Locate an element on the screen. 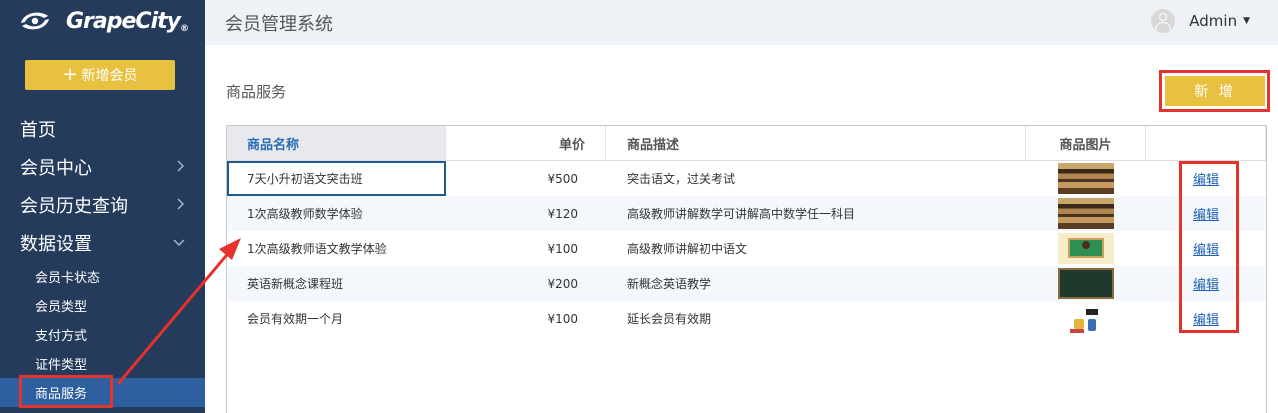 The height and width of the screenshot is (413, 1278). column-header-actions is located at coordinates (1206, 143).